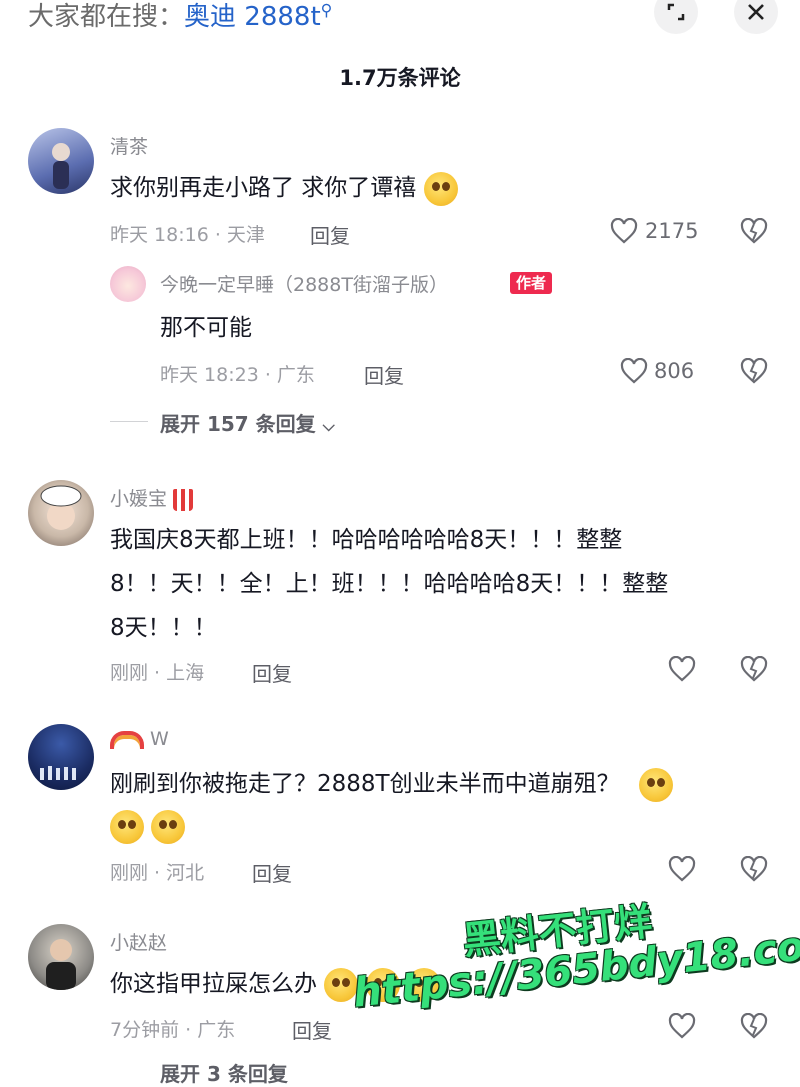 The width and height of the screenshot is (800, 1087). Describe the element at coordinates (366, 540) in the screenshot. I see `comment-text-line: 我国庆8天都上班！！哈哈哈哈哈哈8天！！！整整` at that location.